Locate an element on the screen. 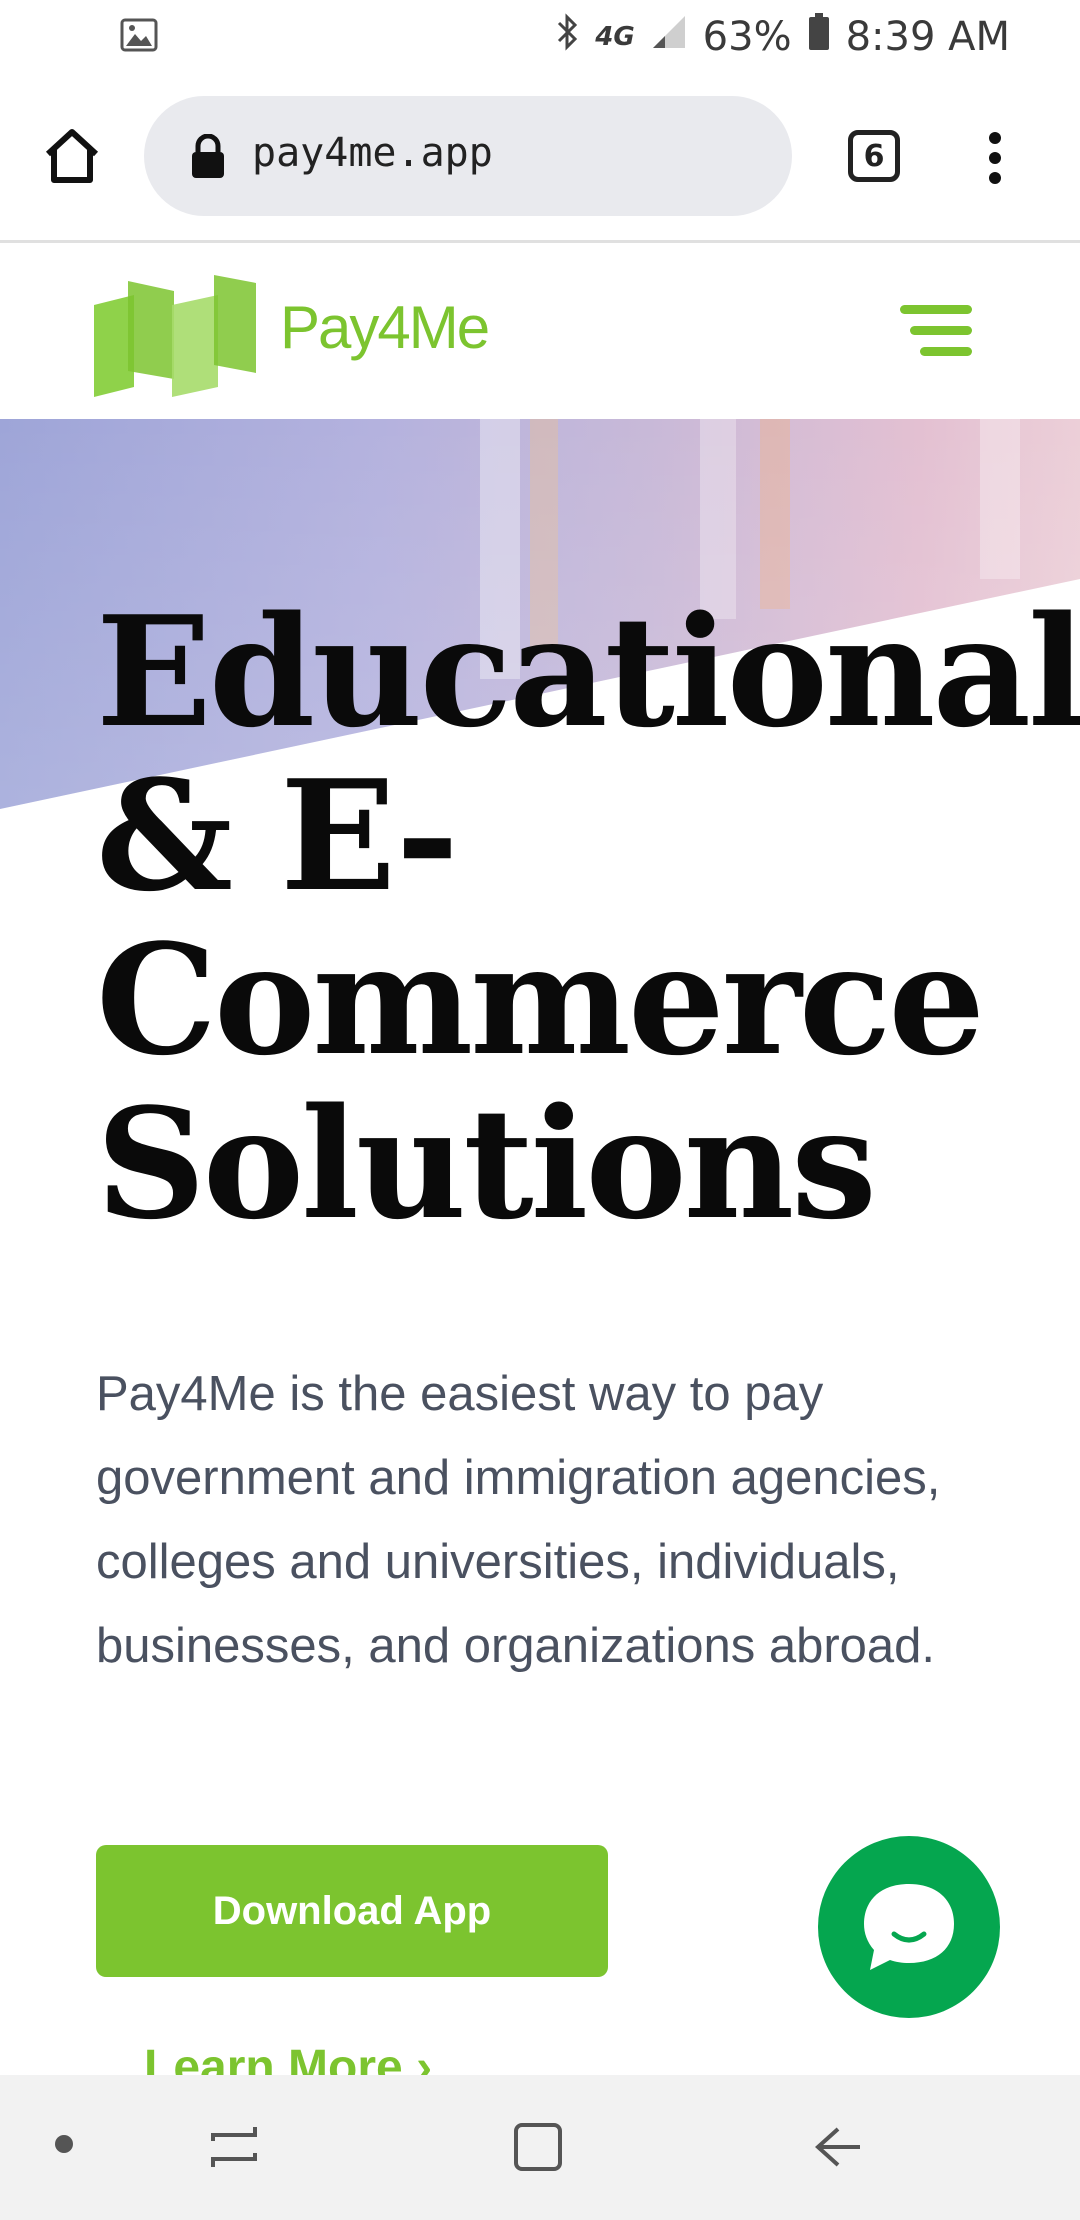 The width and height of the screenshot is (1080, 2220). address-bar: pay4me.app is located at coordinates (468, 156).